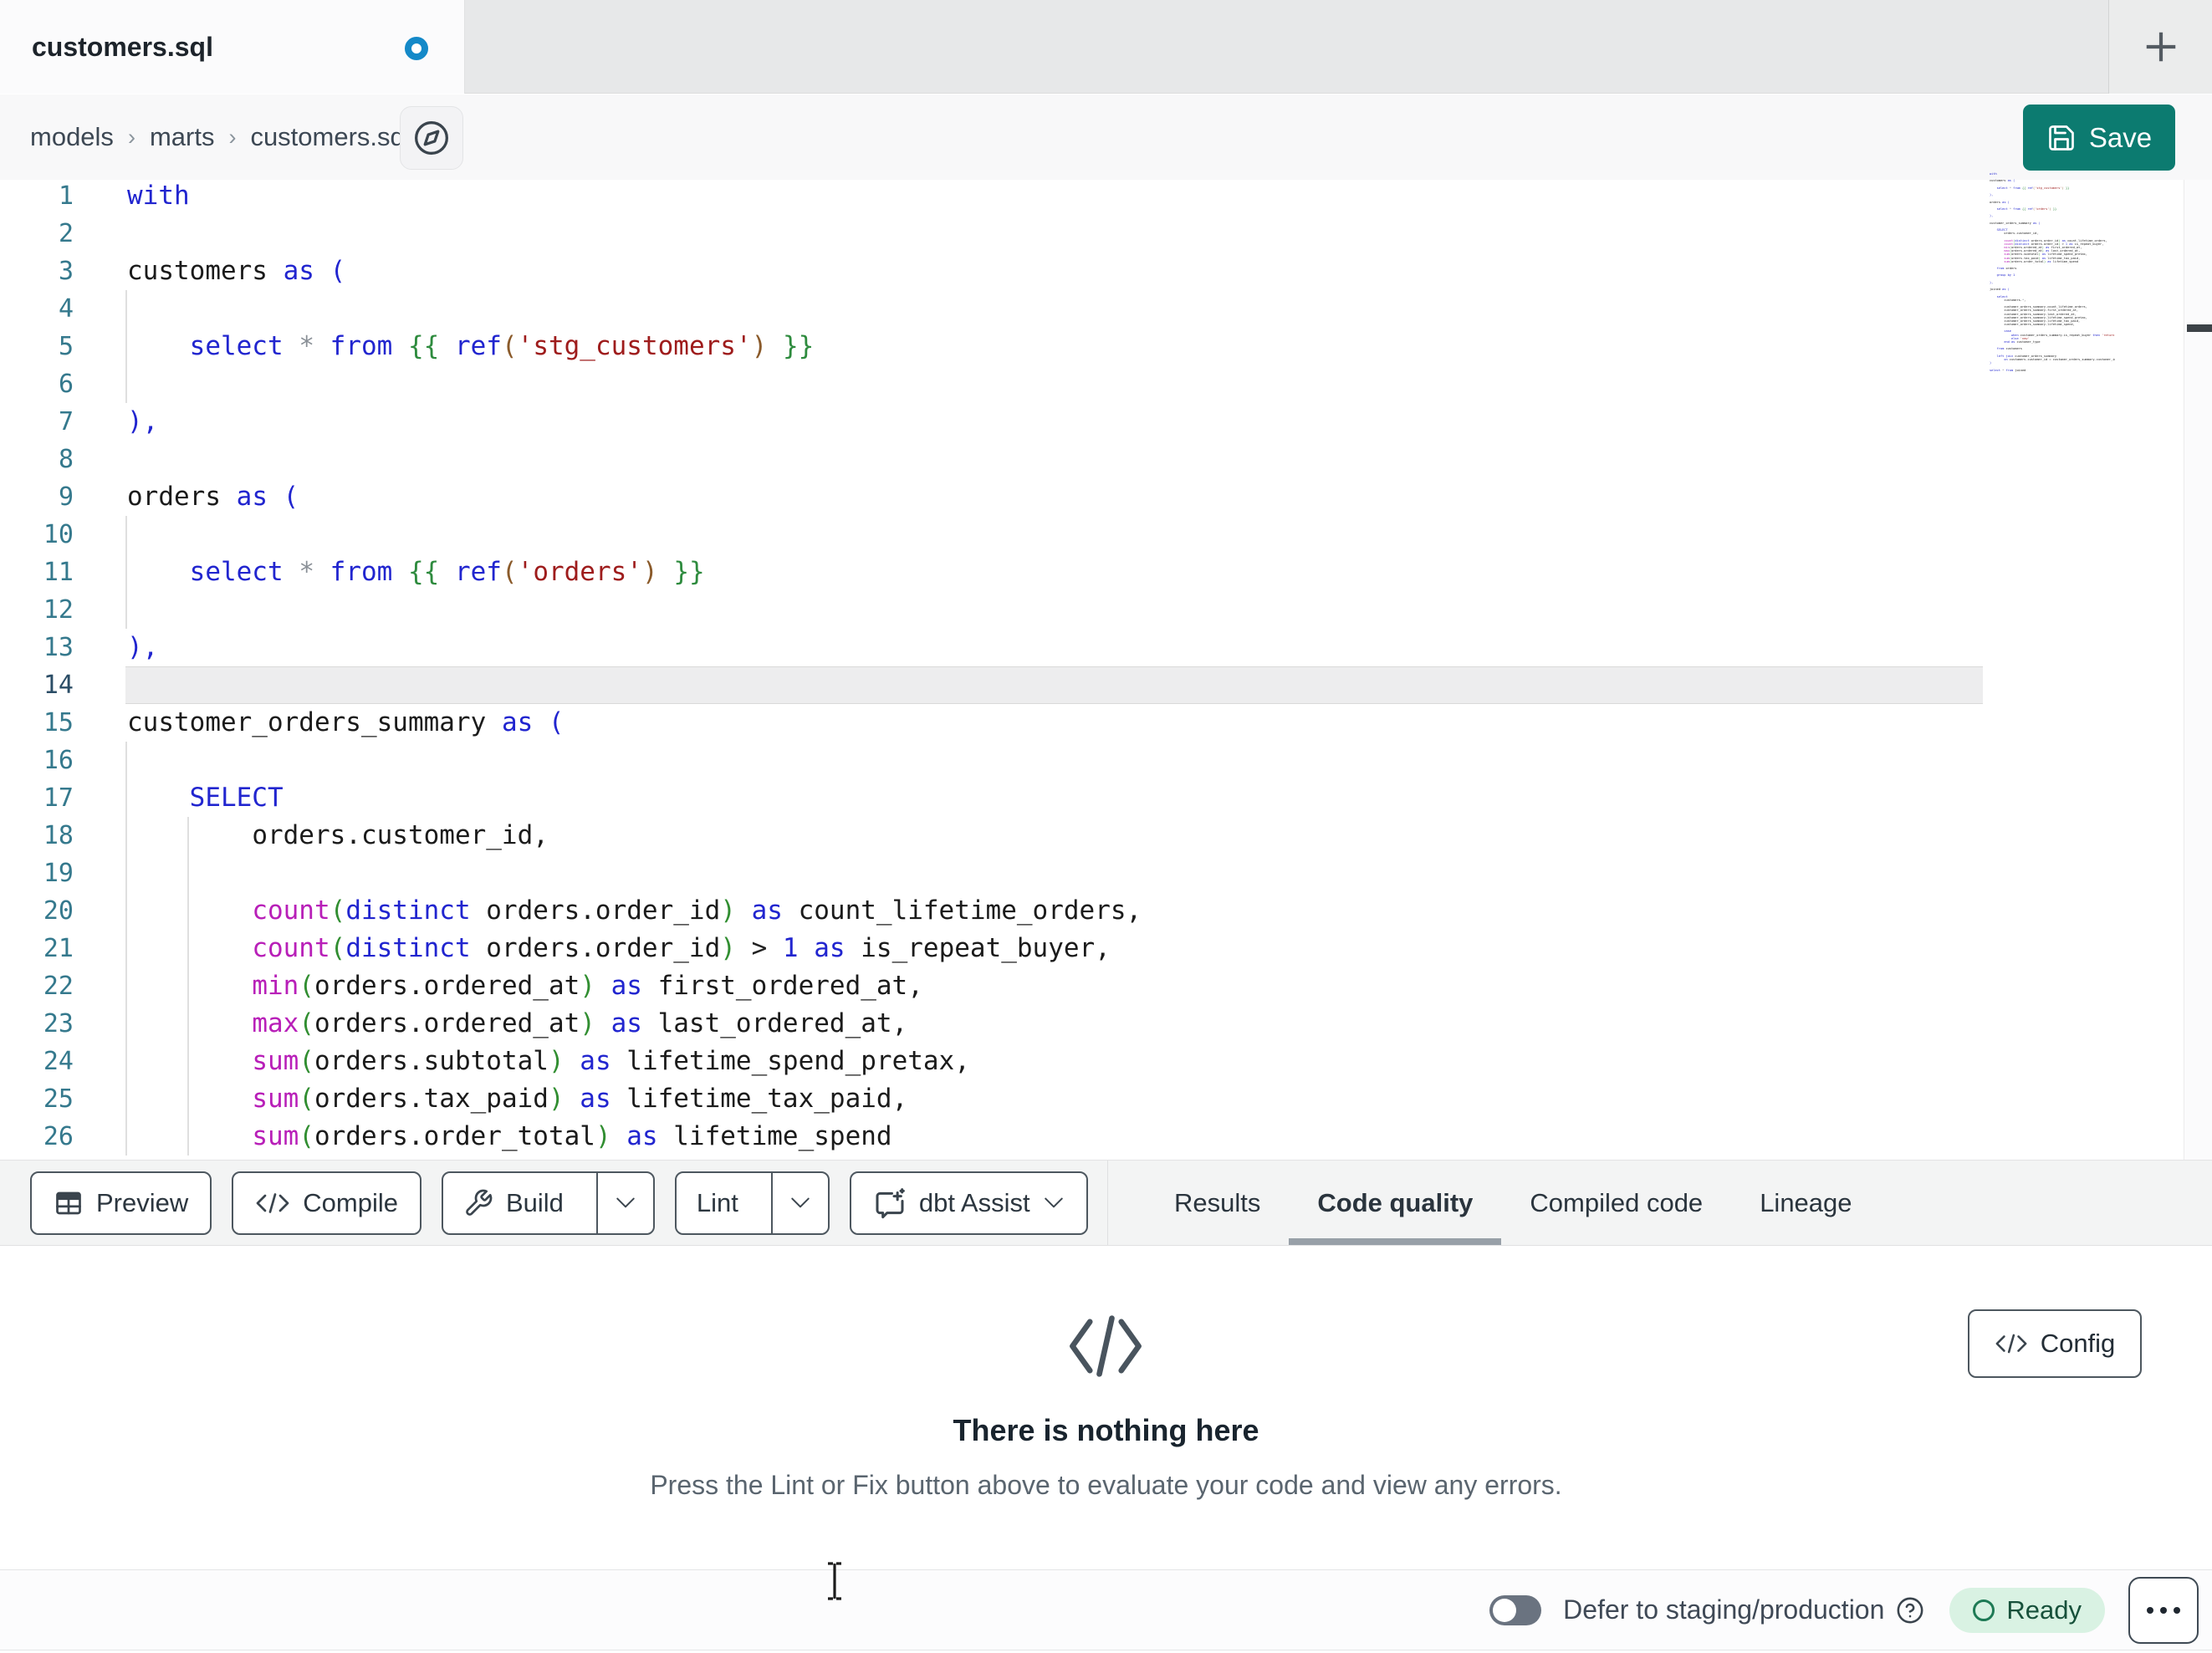 The height and width of the screenshot is (1653, 2212). Describe the element at coordinates (992, 873) in the screenshot. I see `code-line-19: 19` at that location.